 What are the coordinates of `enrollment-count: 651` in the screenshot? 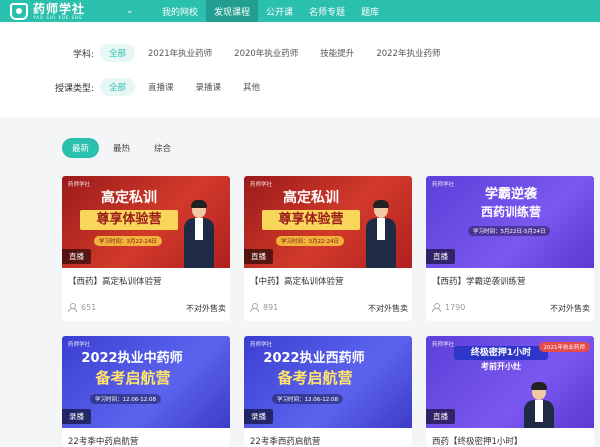 It's located at (82, 307).